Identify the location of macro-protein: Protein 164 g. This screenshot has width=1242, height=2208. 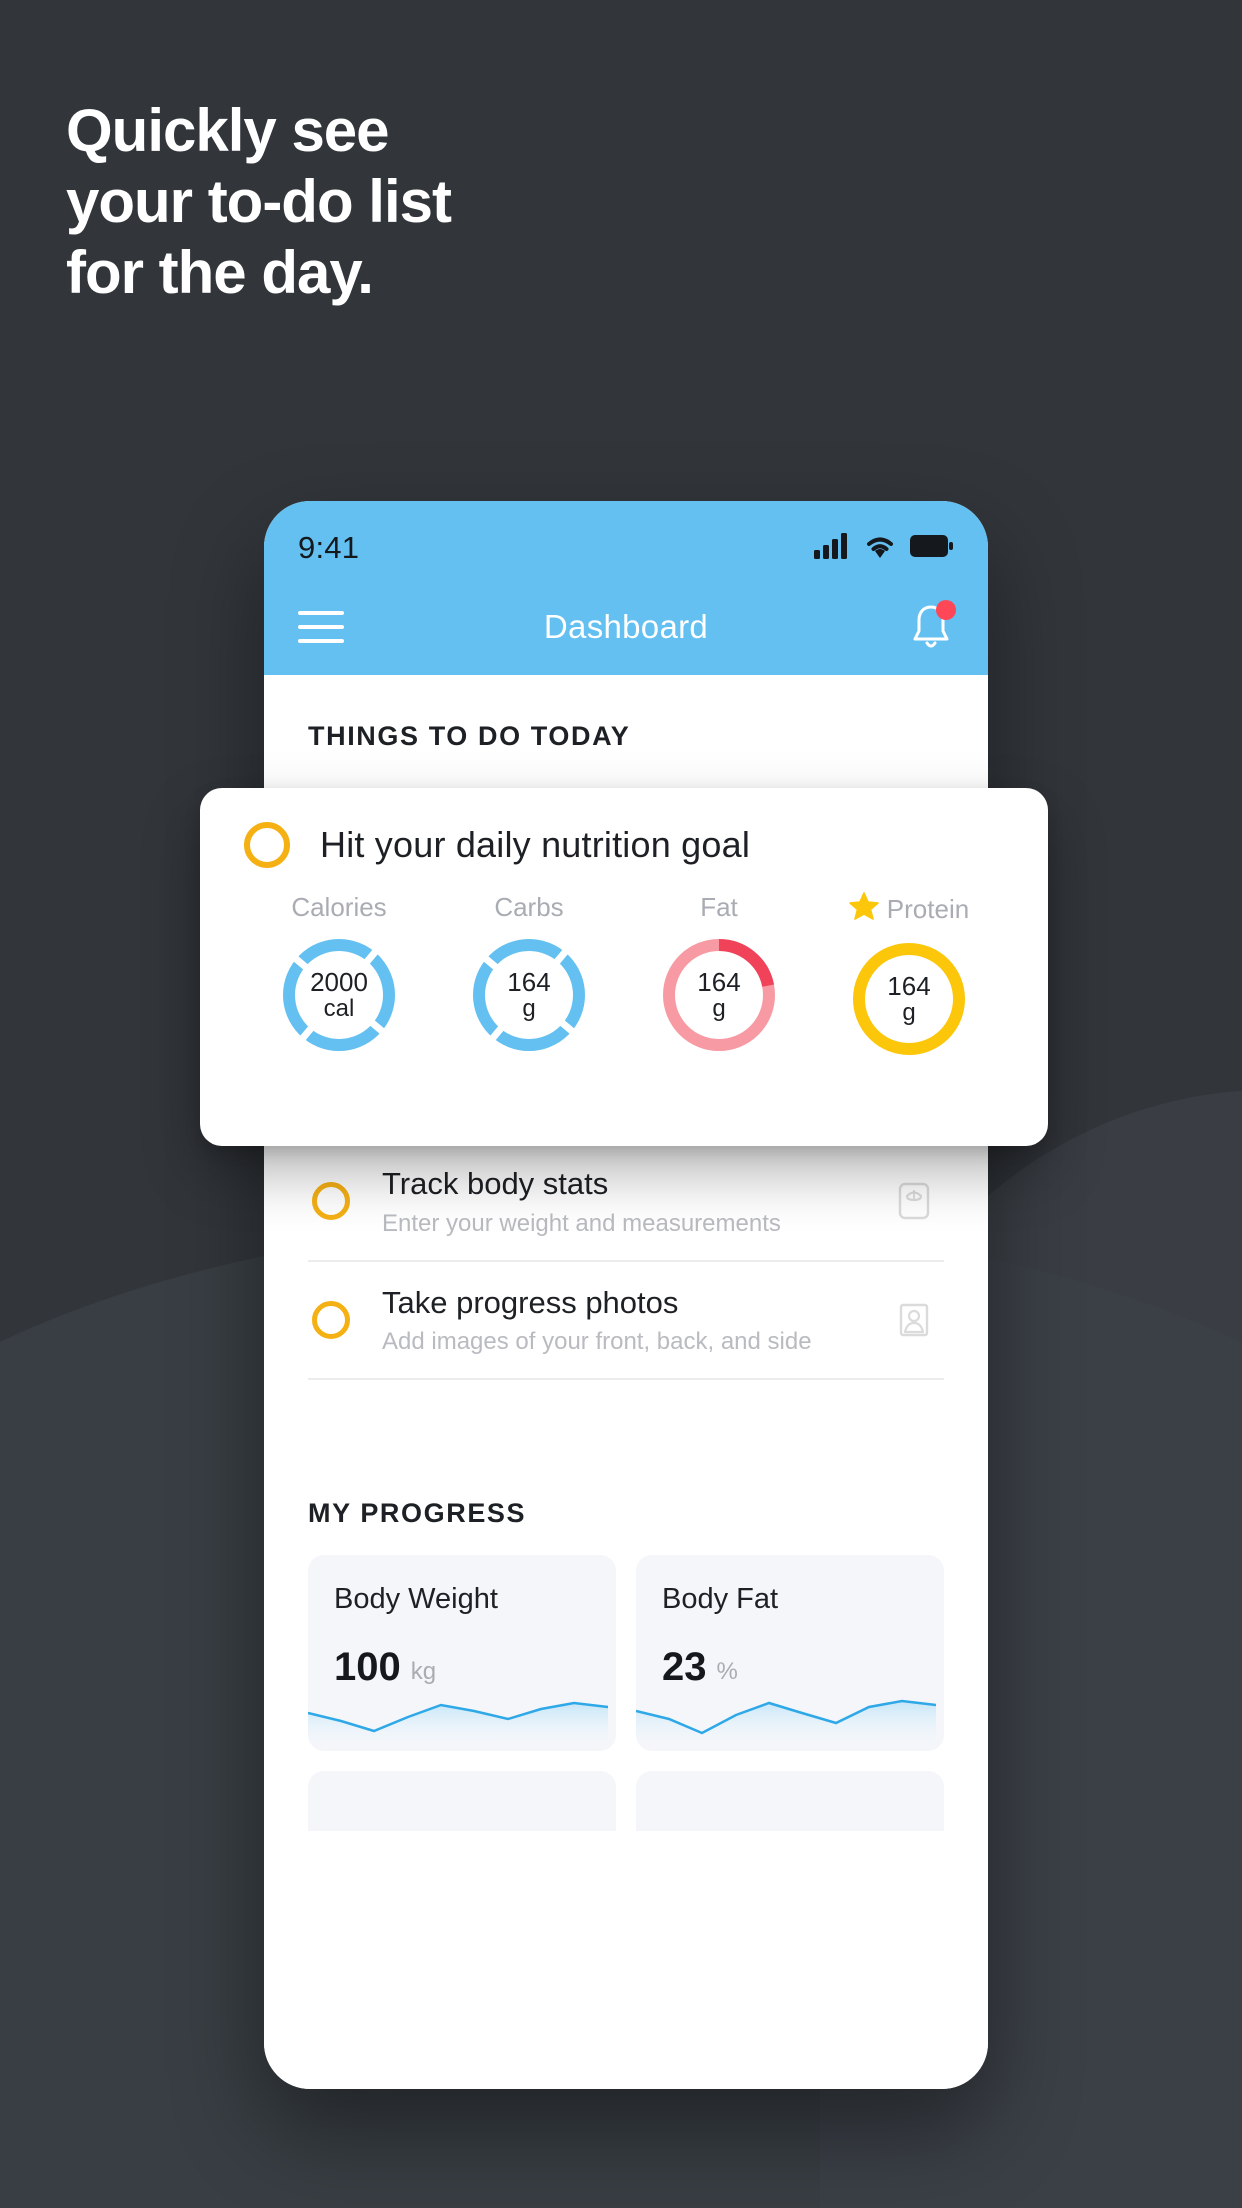
(909, 976).